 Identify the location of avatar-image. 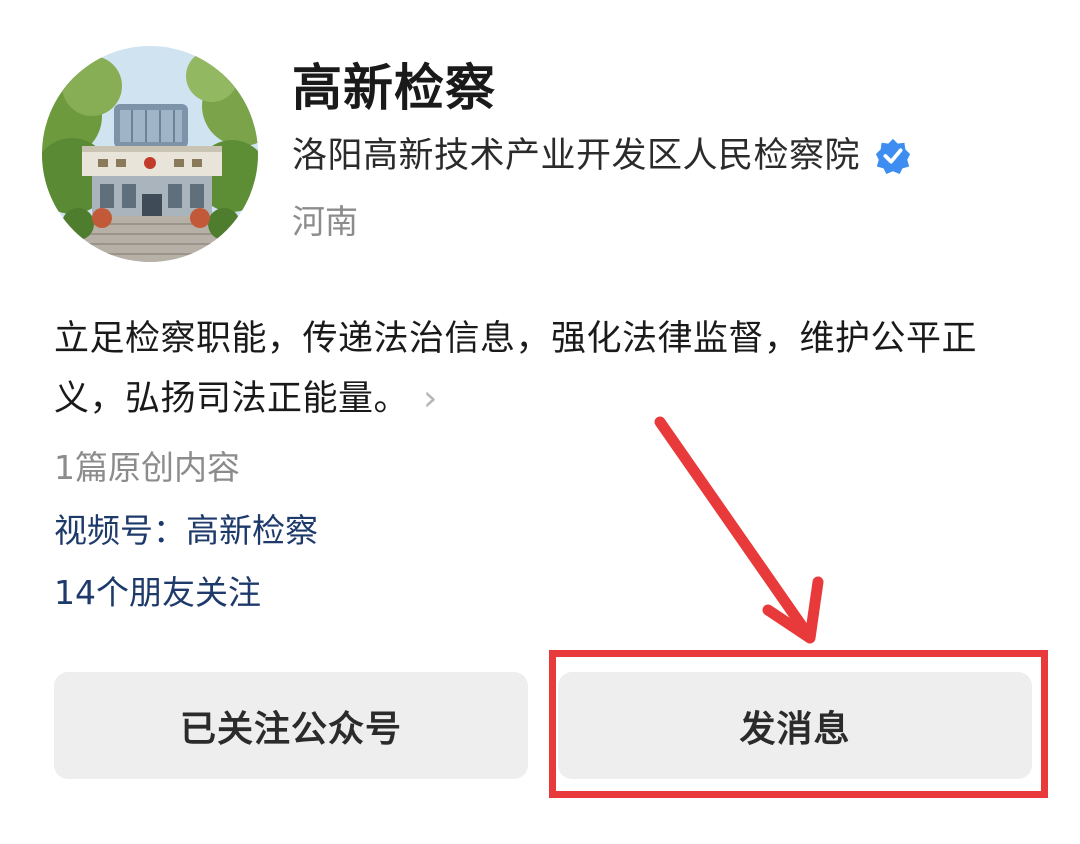
(150, 154).